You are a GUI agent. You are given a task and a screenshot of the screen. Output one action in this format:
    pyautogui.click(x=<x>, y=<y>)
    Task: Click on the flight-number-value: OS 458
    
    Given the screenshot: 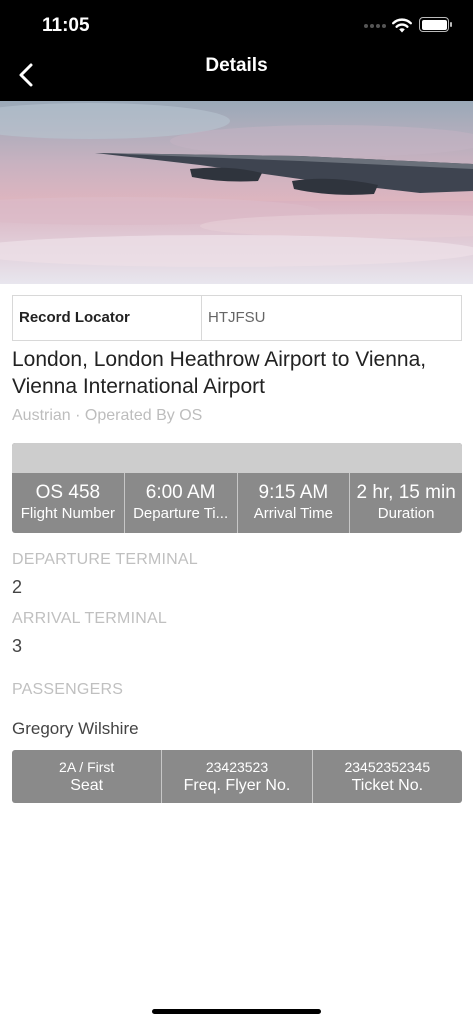 What is the action you would take?
    pyautogui.click(x=68, y=492)
    